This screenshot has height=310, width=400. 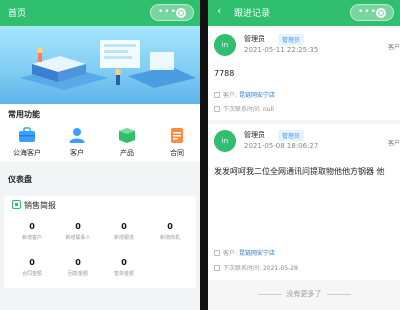 I want to click on stat-label: 新增客户, so click(x=31, y=238).